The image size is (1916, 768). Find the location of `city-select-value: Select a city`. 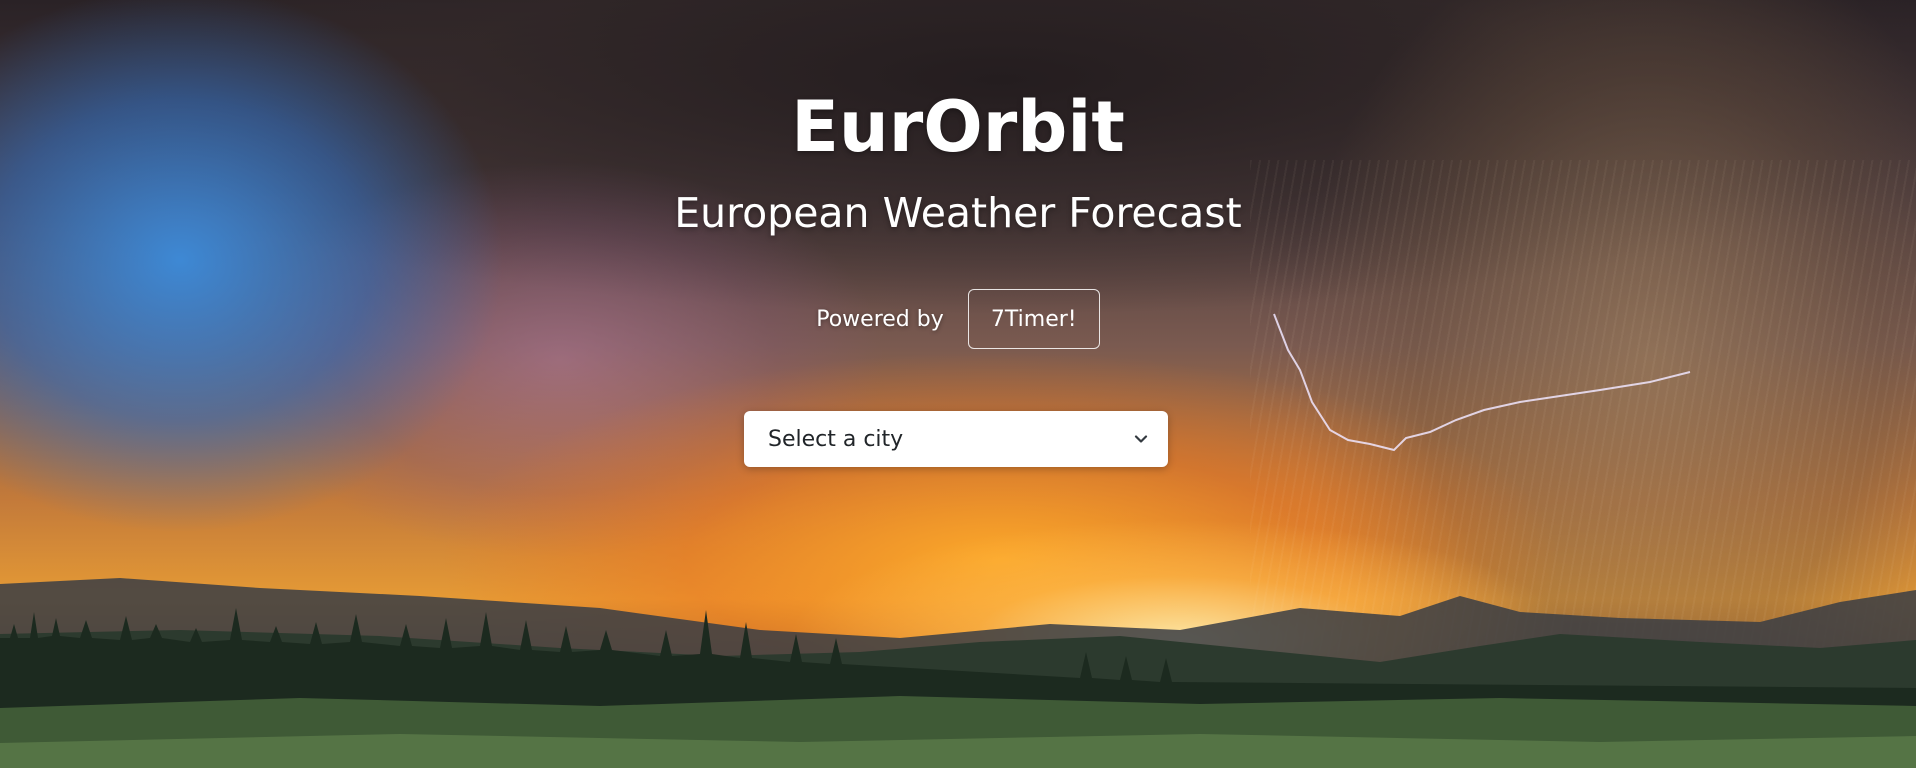

city-select-value: Select a city is located at coordinates (836, 439).